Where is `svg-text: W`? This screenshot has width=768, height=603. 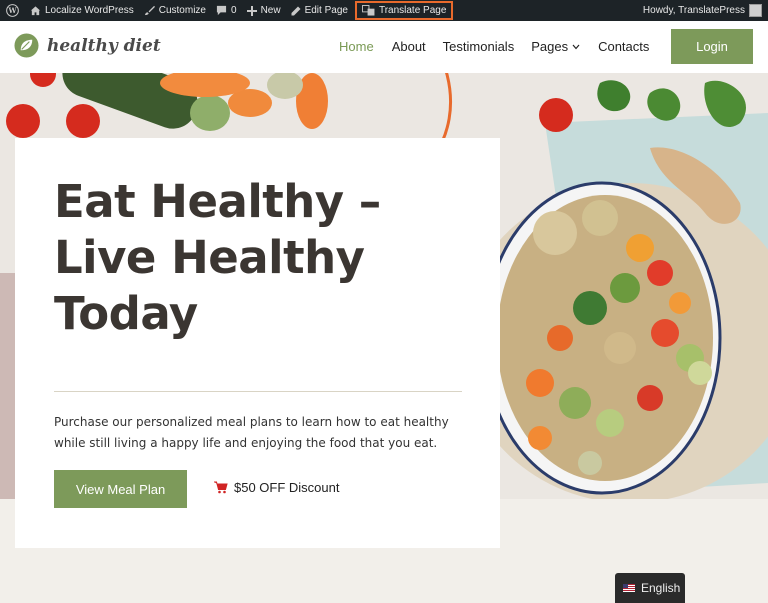 svg-text: W is located at coordinates (12, 10).